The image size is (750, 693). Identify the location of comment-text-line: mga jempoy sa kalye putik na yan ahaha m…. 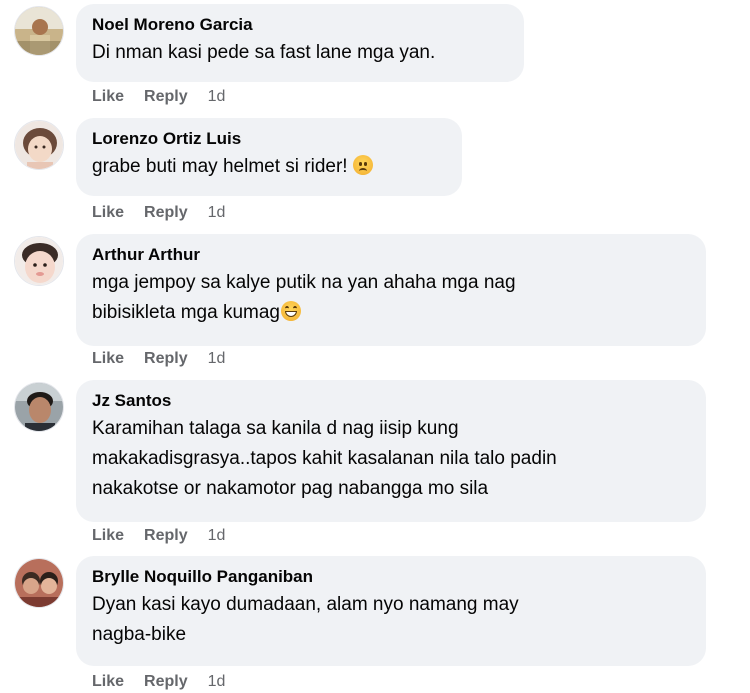
(304, 282).